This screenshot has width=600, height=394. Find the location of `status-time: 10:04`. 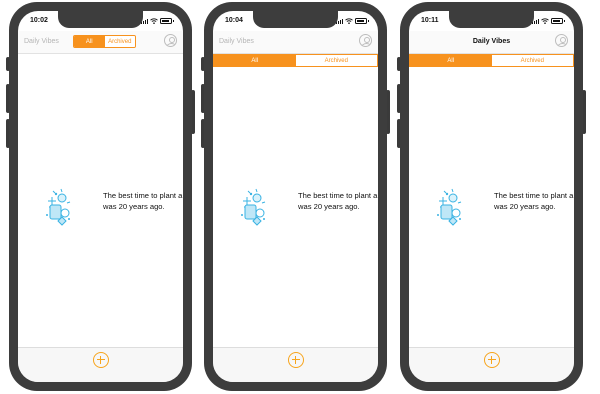

status-time: 10:04 is located at coordinates (234, 20).